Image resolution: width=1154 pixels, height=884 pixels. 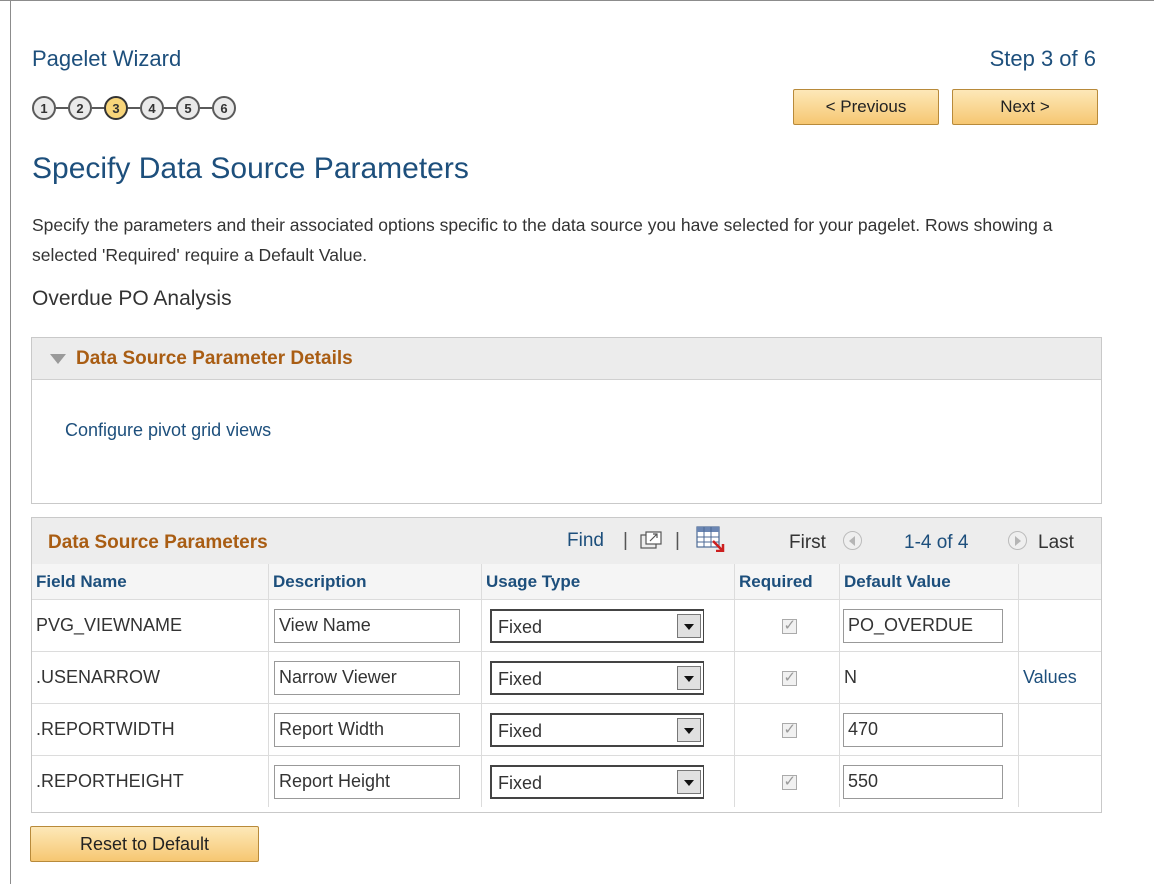 I want to click on column-header-usage-type: Usage Type, so click(x=608, y=582).